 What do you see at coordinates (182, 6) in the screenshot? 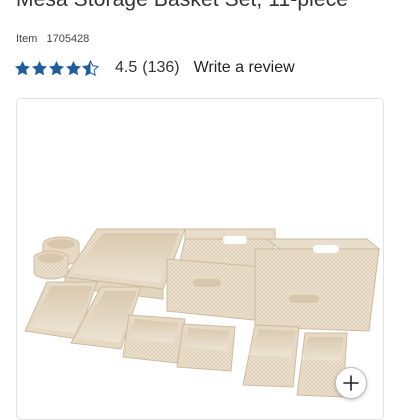
I see `product-title: Mesa Storage Basket Set, 11-piece` at bounding box center [182, 6].